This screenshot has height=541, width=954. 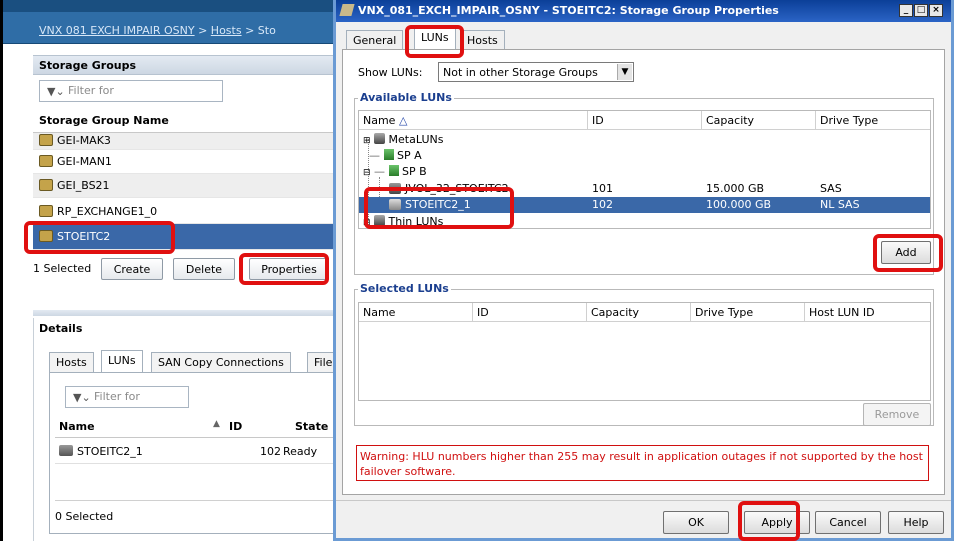 I want to click on column-header-state: State, so click(x=311, y=426).